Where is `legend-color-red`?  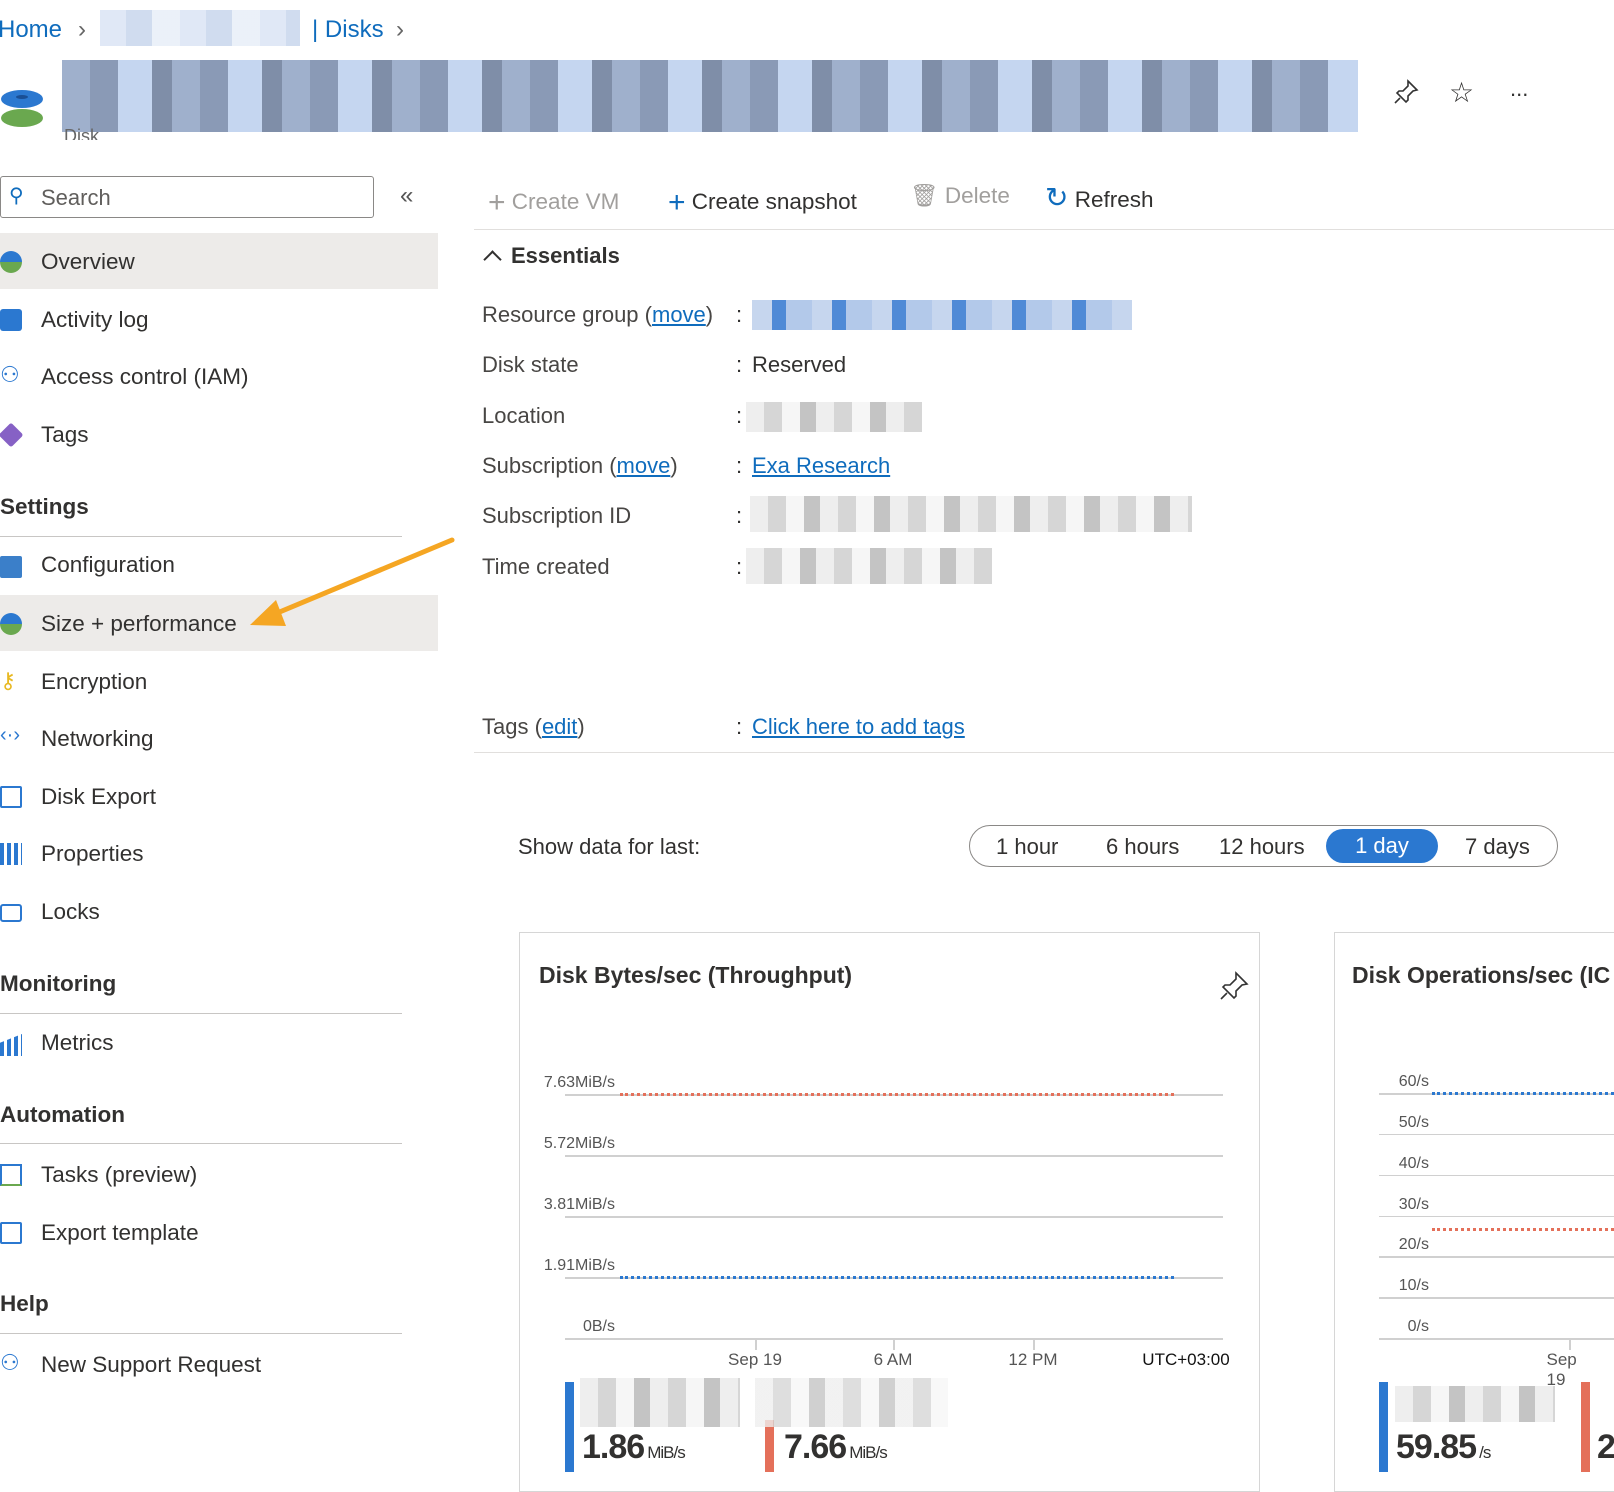
legend-color-red is located at coordinates (1585, 1427).